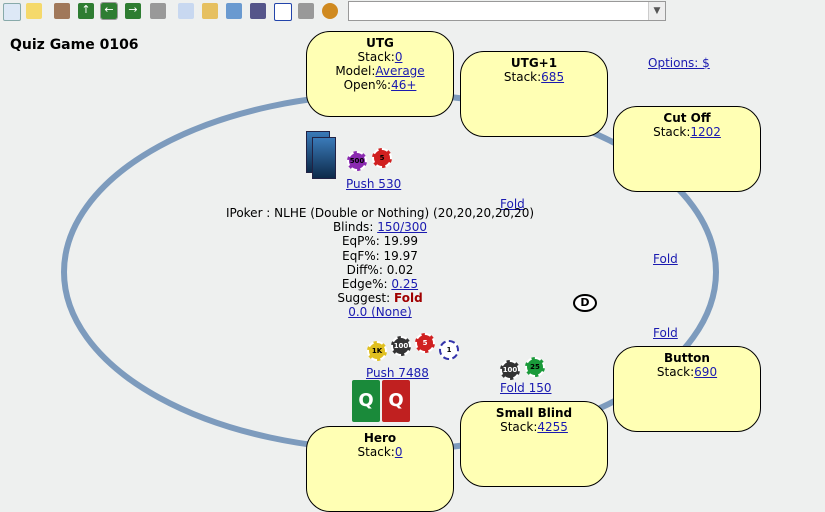  I want to click on stack-value: 690, so click(705, 372).